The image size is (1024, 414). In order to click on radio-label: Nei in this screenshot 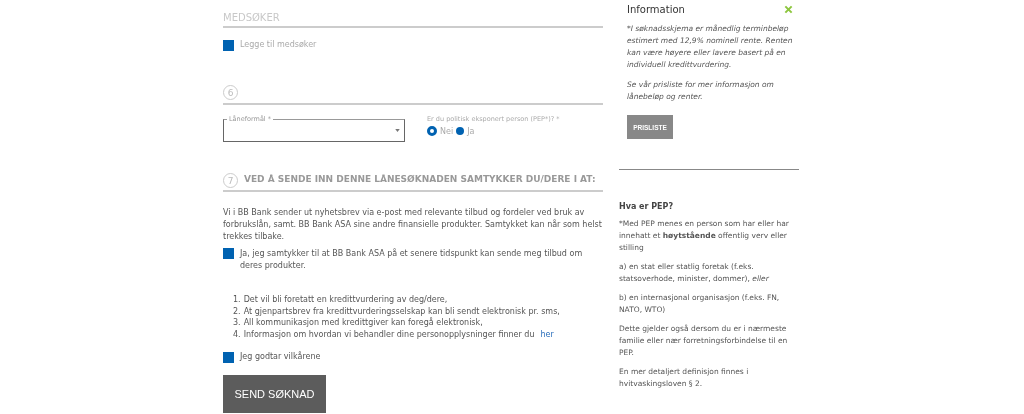, I will do `click(447, 131)`.